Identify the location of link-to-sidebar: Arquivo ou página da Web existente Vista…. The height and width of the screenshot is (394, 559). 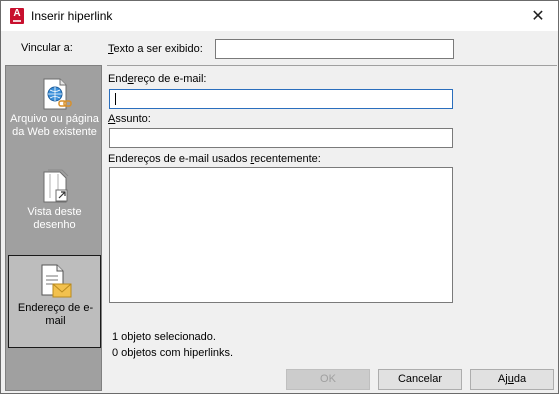
(53, 228).